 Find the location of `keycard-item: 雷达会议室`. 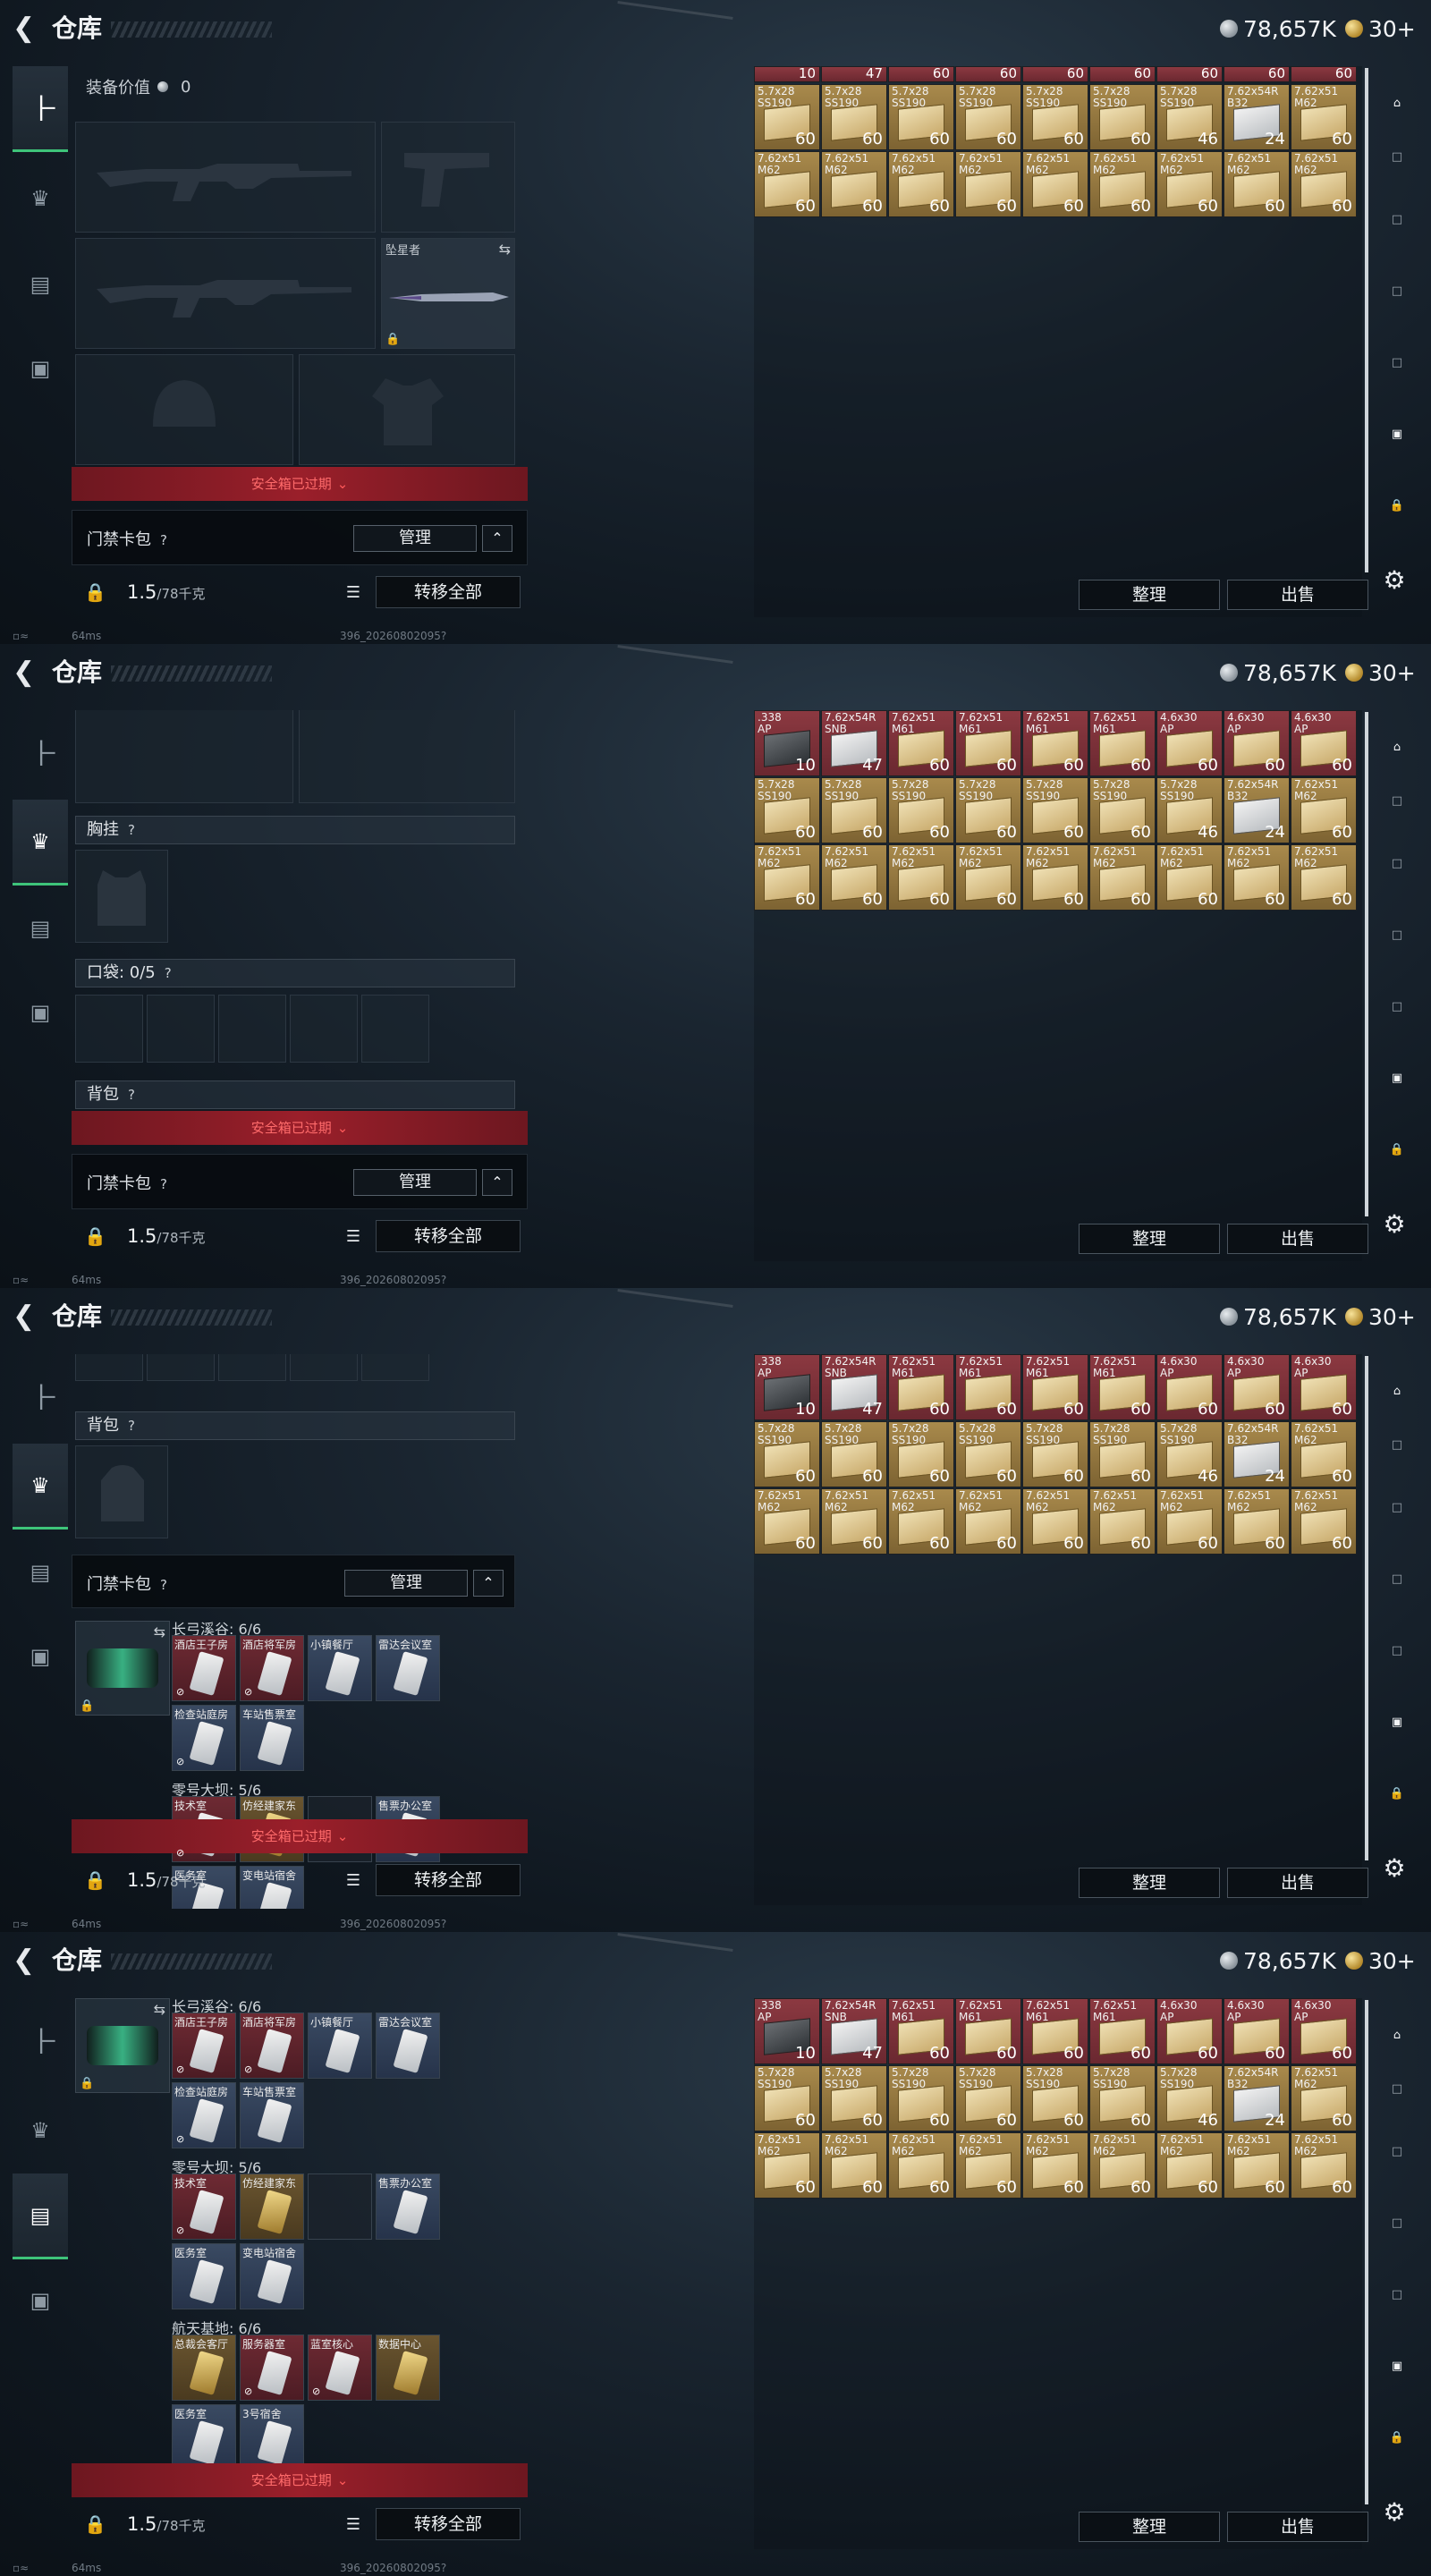

keycard-item: 雷达会议室 is located at coordinates (408, 2045).